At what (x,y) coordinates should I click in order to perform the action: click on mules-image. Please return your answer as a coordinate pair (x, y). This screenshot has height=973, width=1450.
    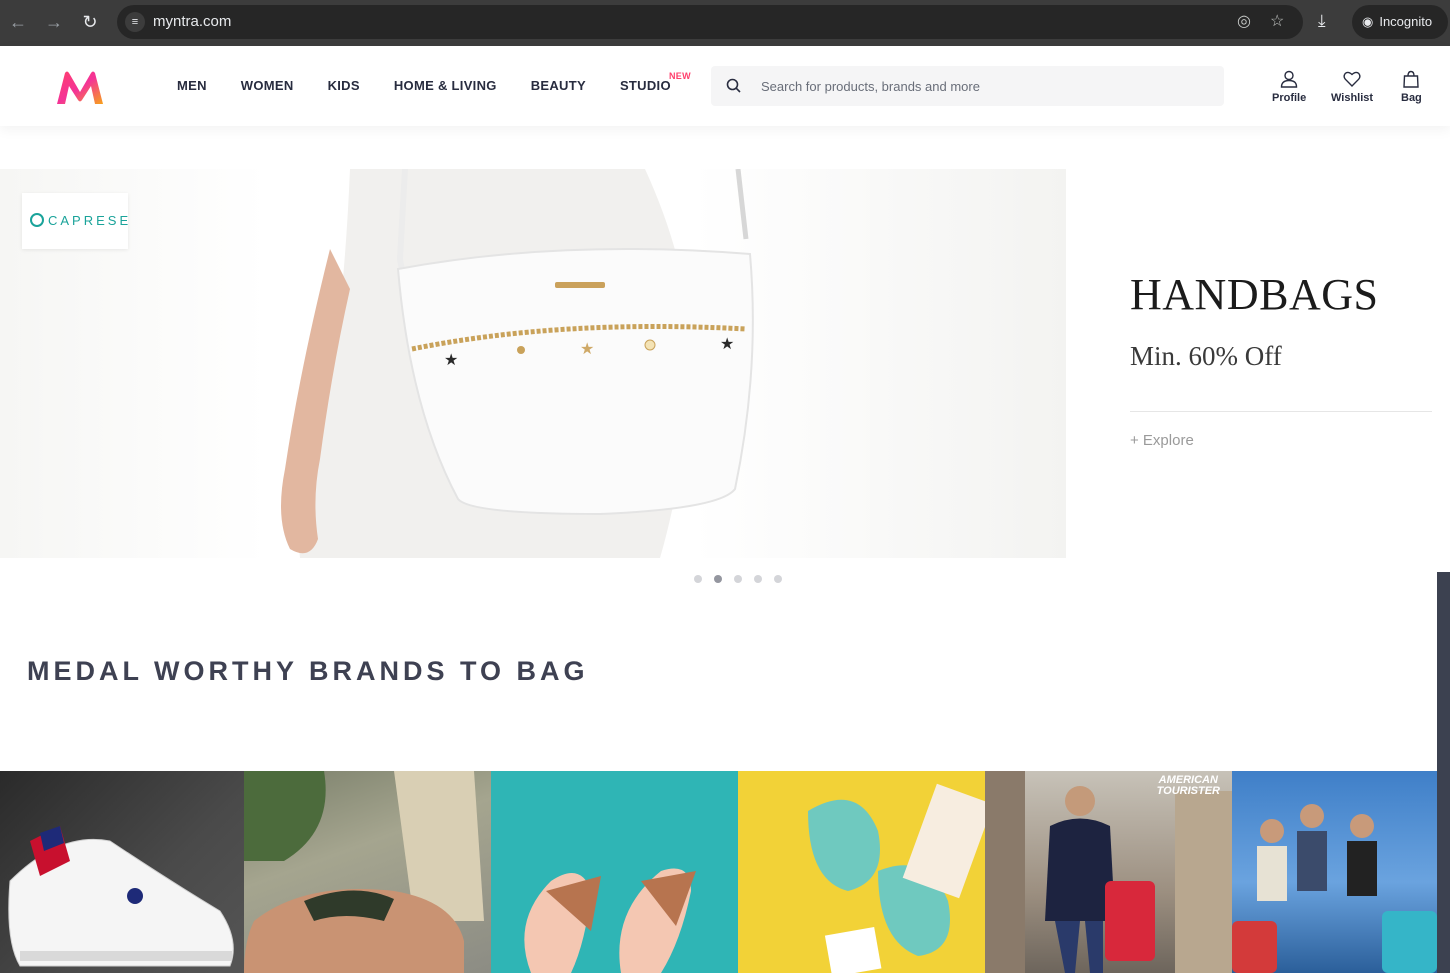
    Looking at the image, I should click on (896, 878).